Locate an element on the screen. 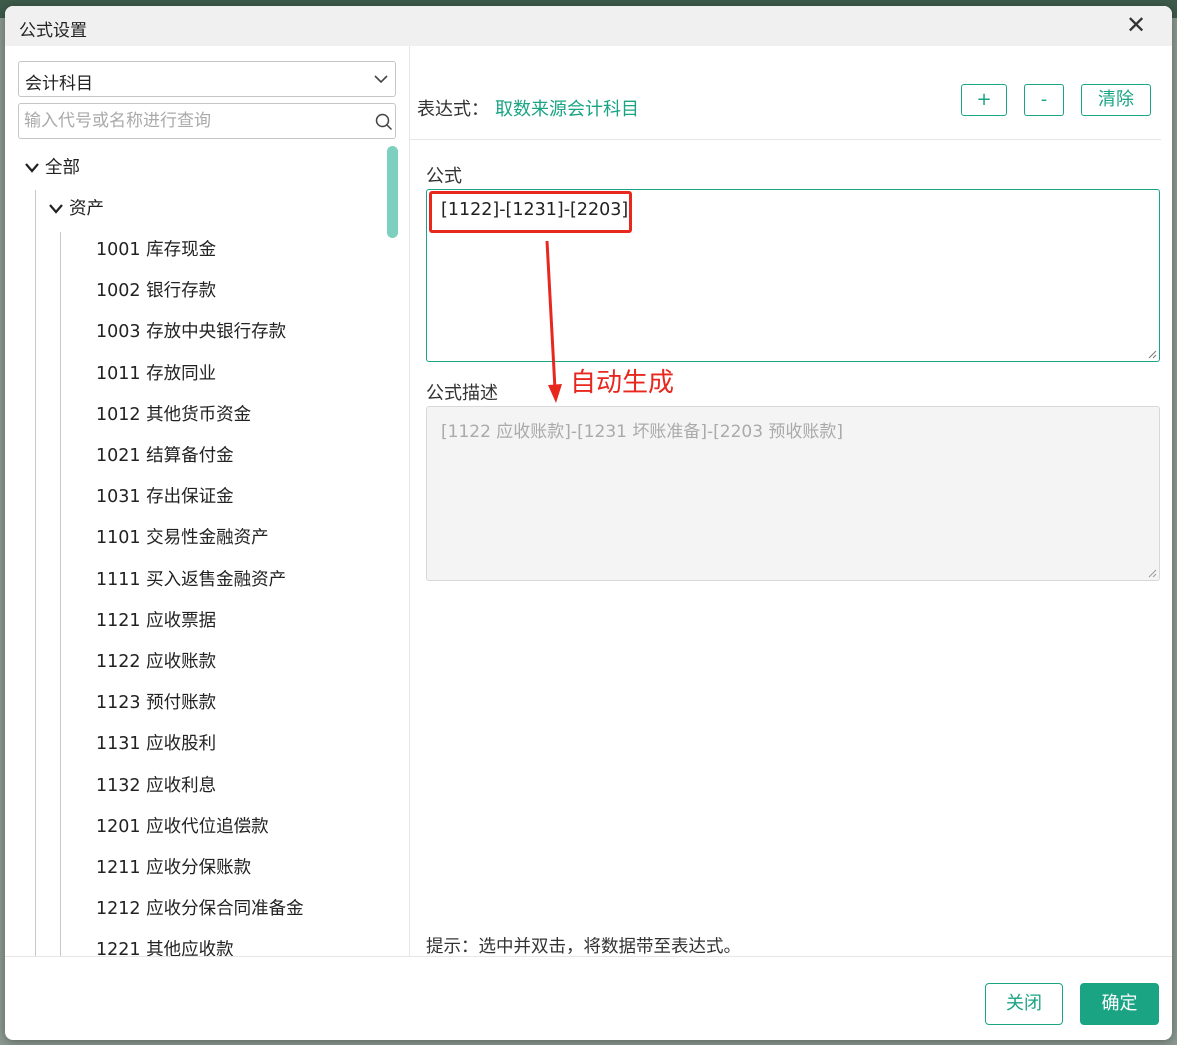 This screenshot has height=1045, width=1177. clear-button: 清除 is located at coordinates (1116, 100).